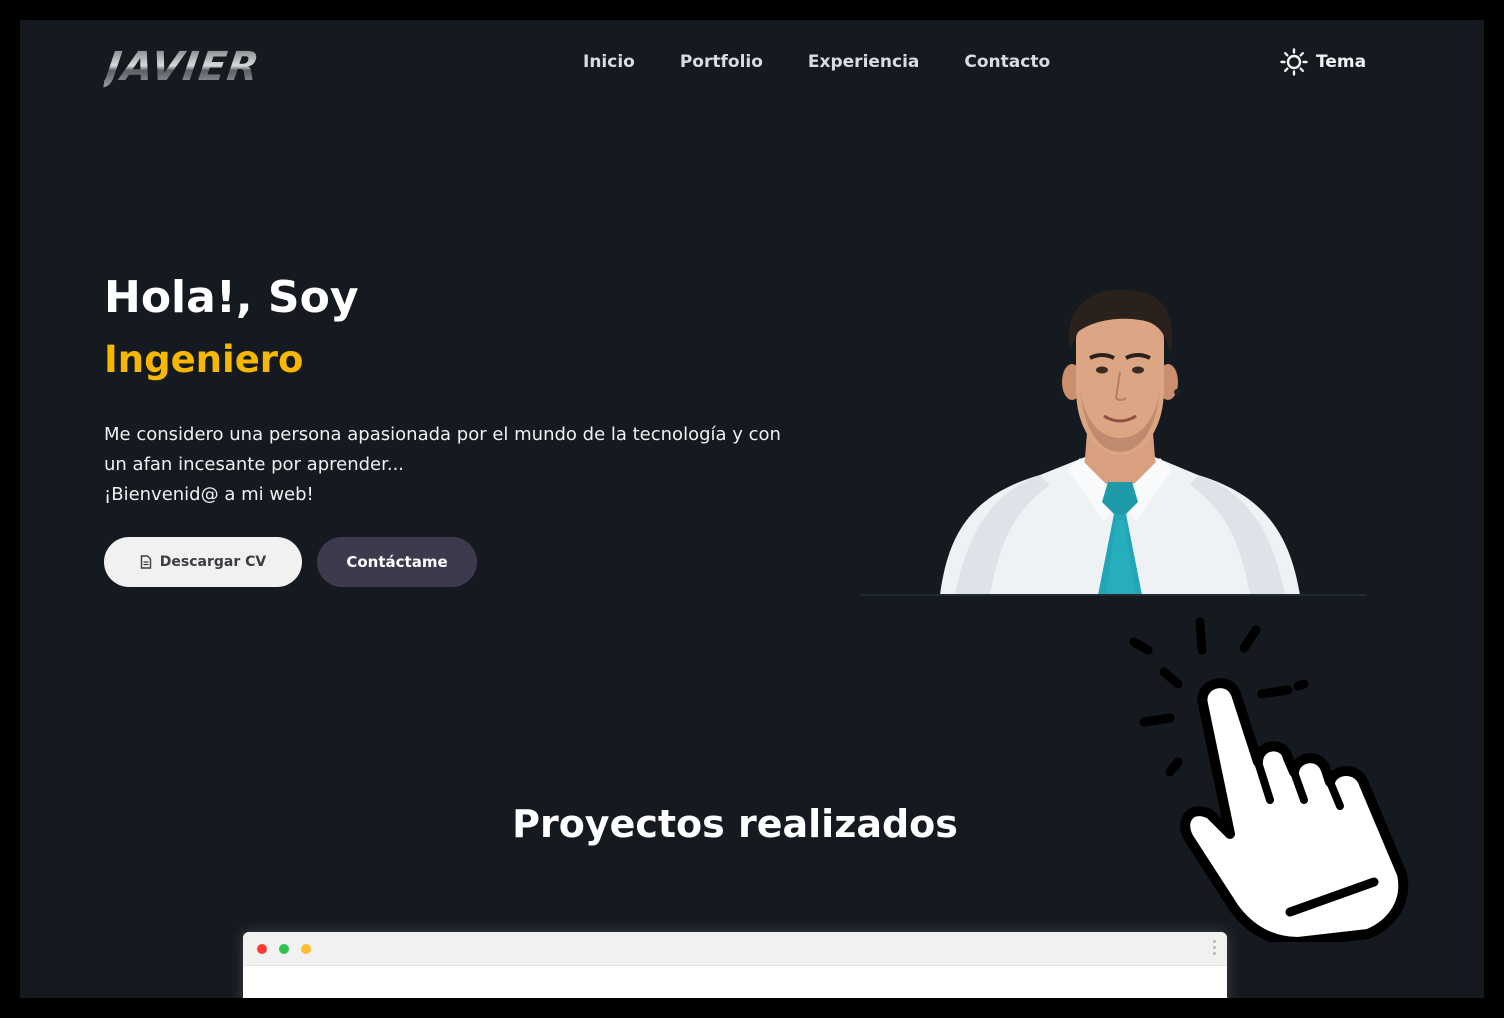 The image size is (1504, 1018). What do you see at coordinates (1341, 62) in the screenshot?
I see `theme-label: Tema` at bounding box center [1341, 62].